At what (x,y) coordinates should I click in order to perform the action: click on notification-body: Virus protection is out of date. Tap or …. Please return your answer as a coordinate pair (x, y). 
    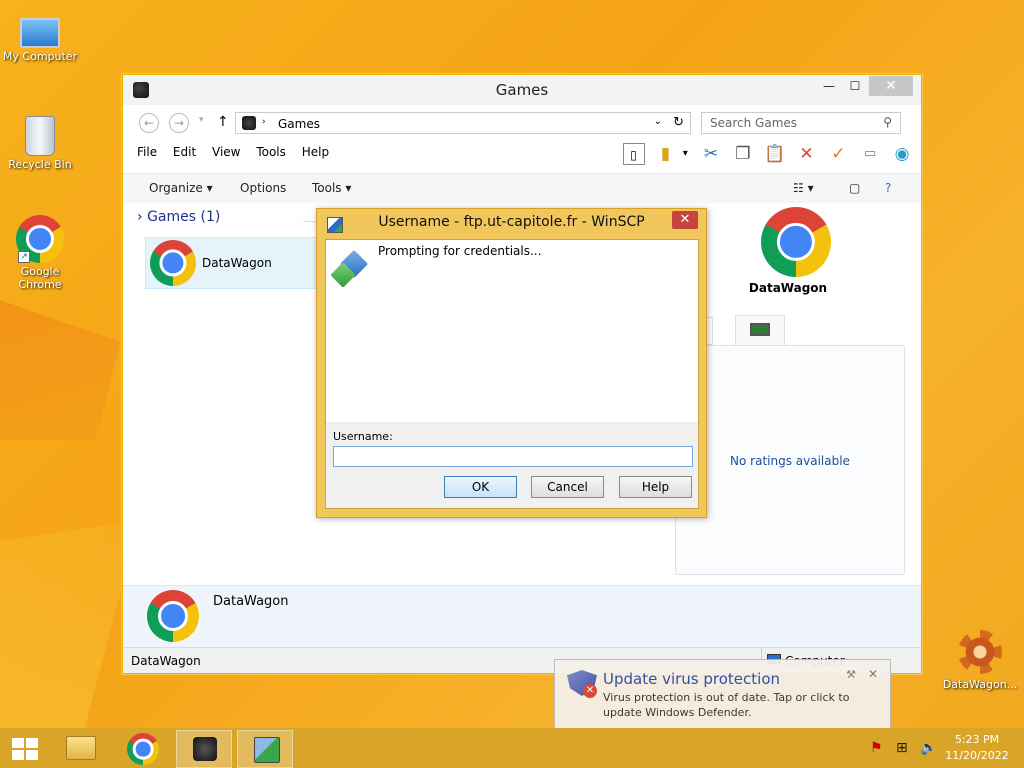
    Looking at the image, I should click on (726, 705).